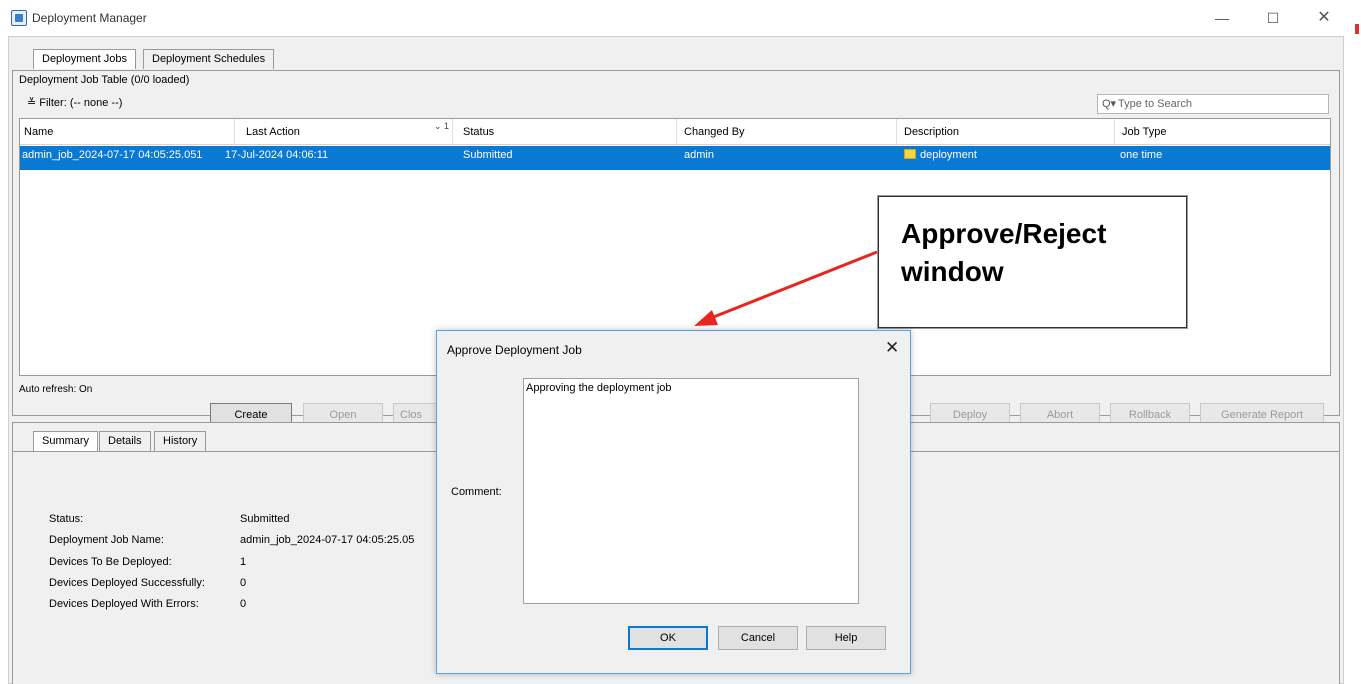  What do you see at coordinates (38, 132) in the screenshot?
I see `column-header-name: Name` at bounding box center [38, 132].